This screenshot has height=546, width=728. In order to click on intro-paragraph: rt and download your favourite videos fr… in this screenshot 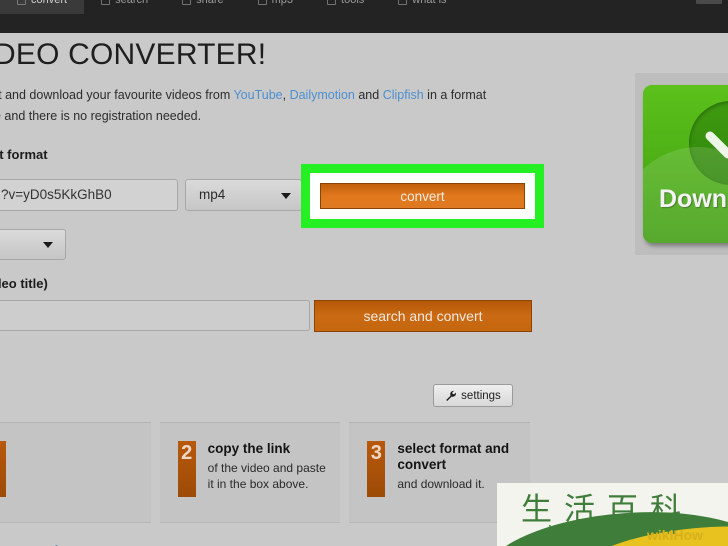, I will do `click(277, 106)`.